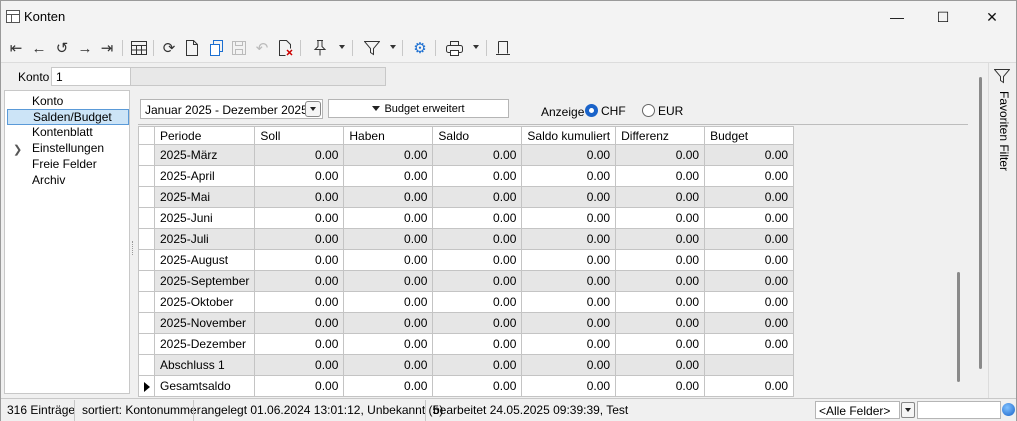 The height and width of the screenshot is (421, 1017). Describe the element at coordinates (39, 48) in the screenshot. I see `previous-record-icon: ←` at that location.